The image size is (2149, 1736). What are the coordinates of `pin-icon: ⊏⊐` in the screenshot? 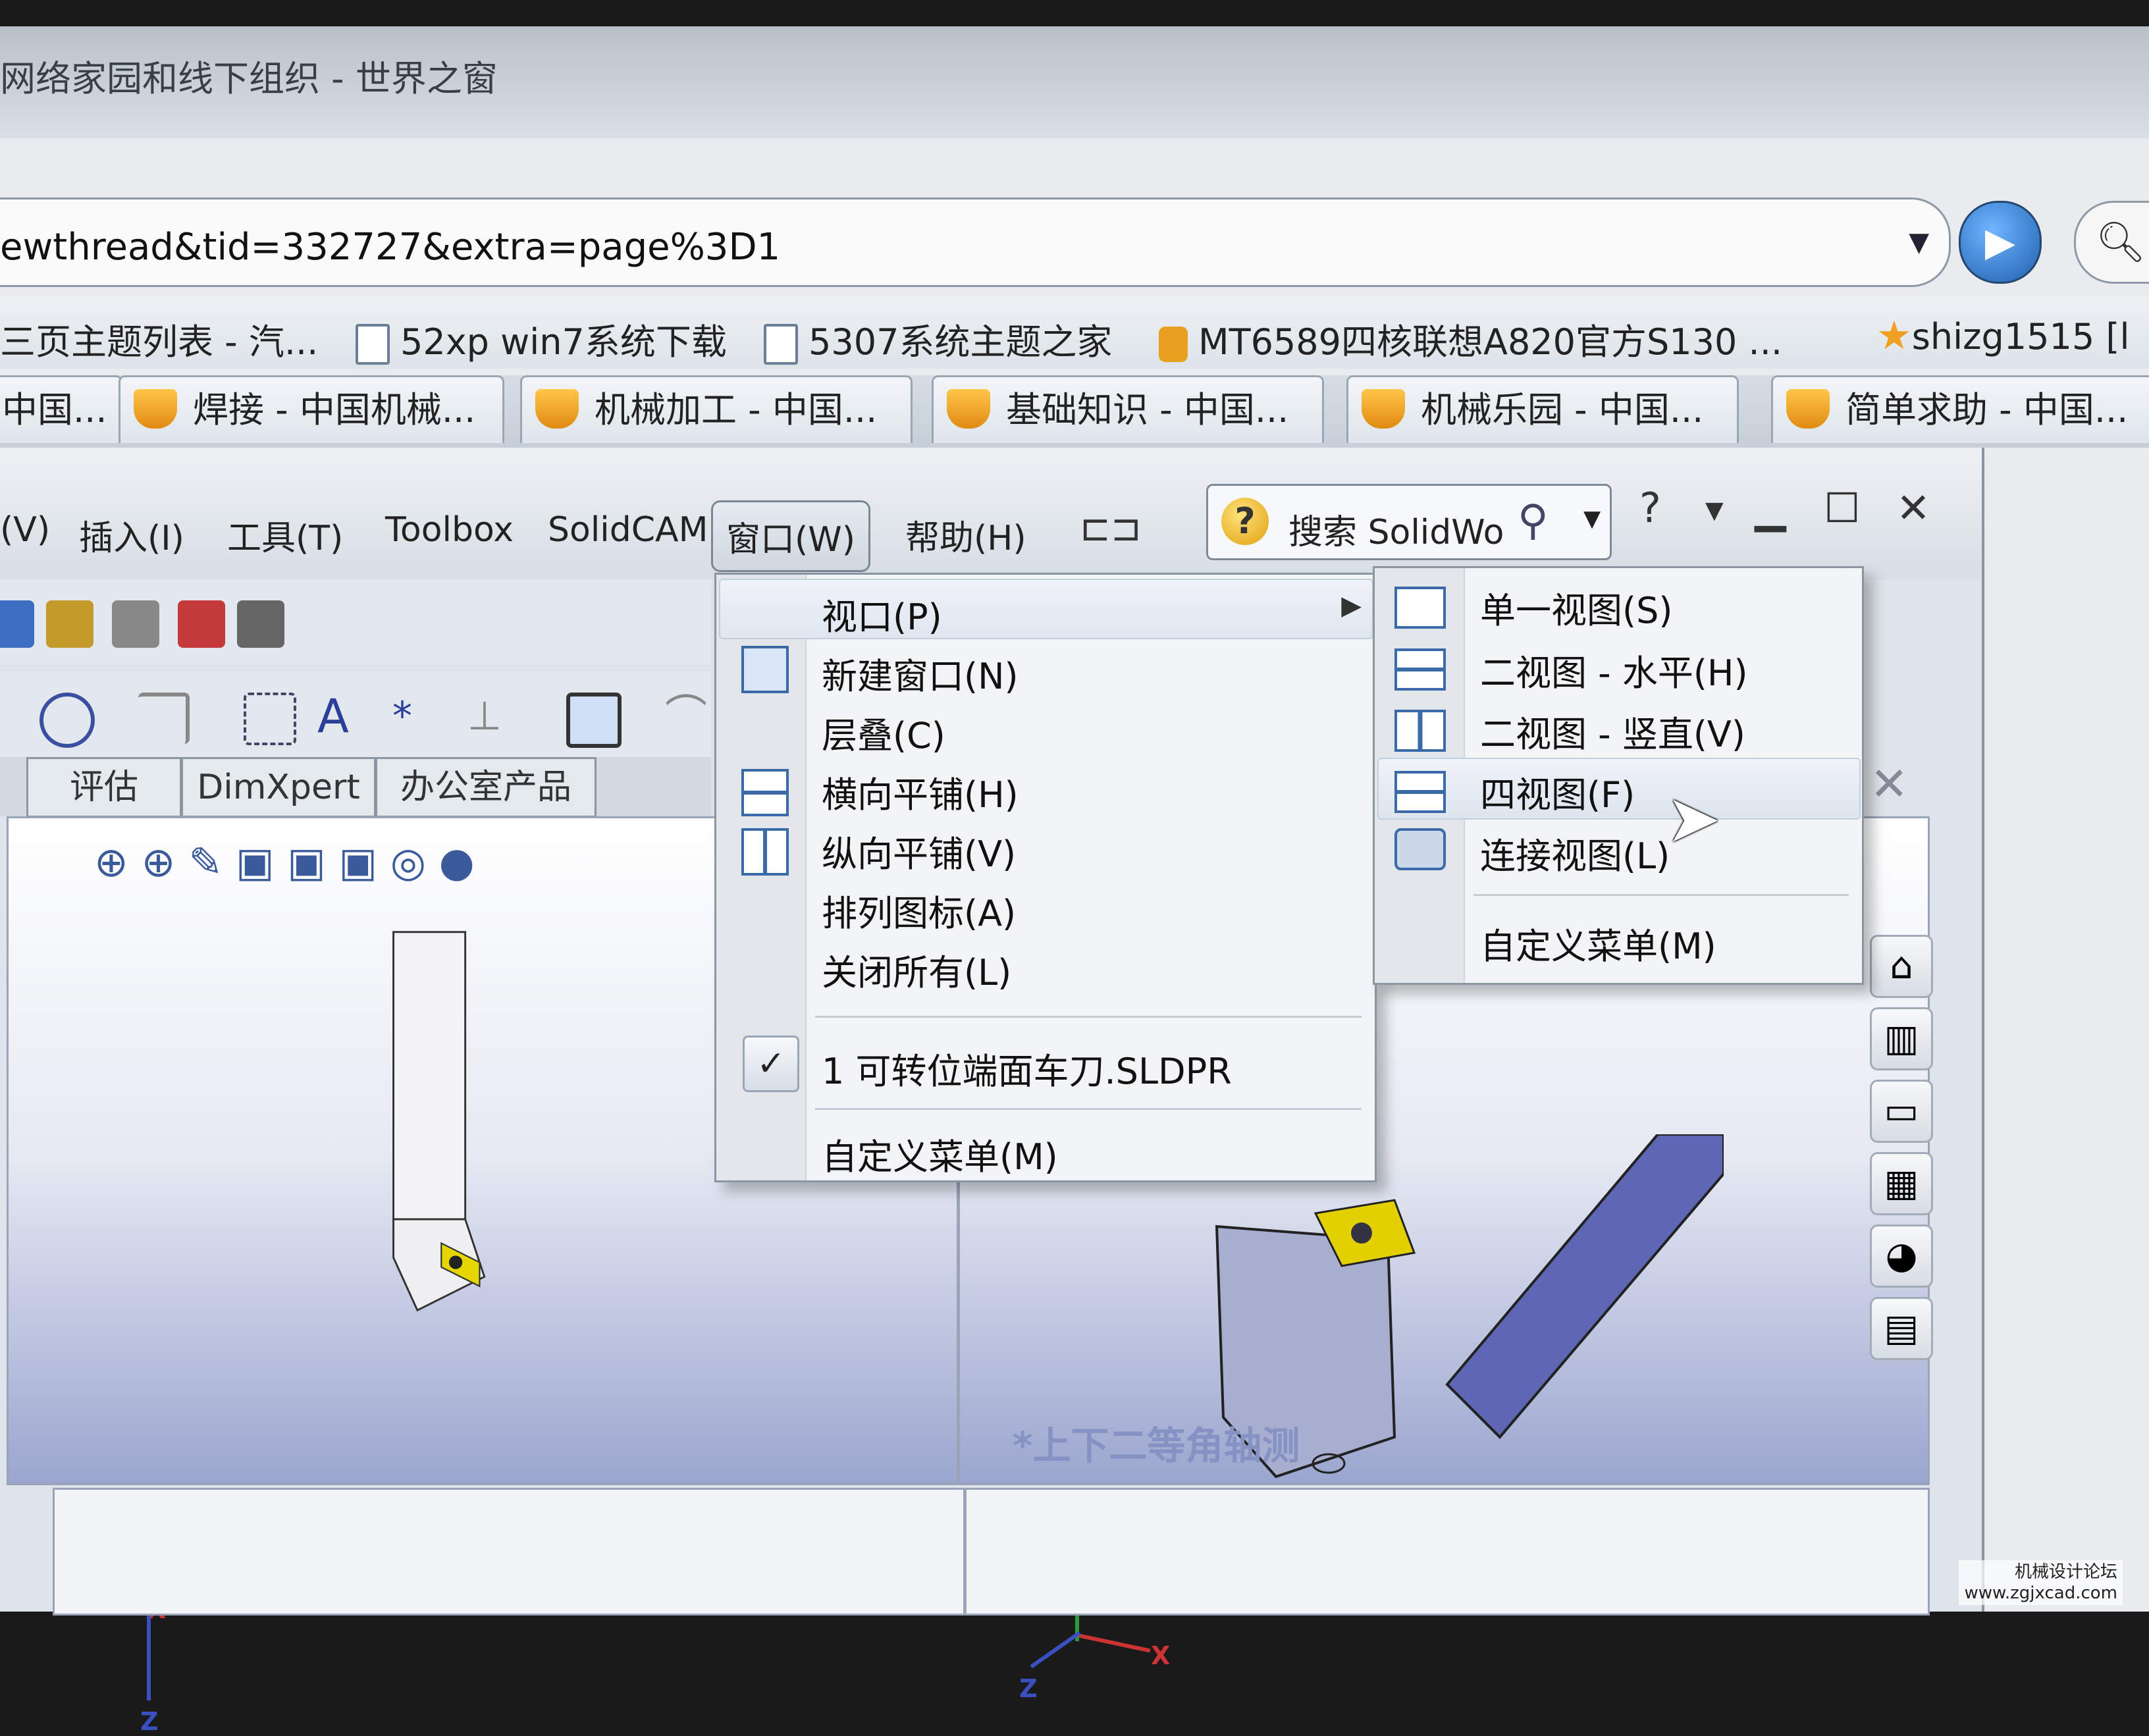 It's located at (1111, 528).